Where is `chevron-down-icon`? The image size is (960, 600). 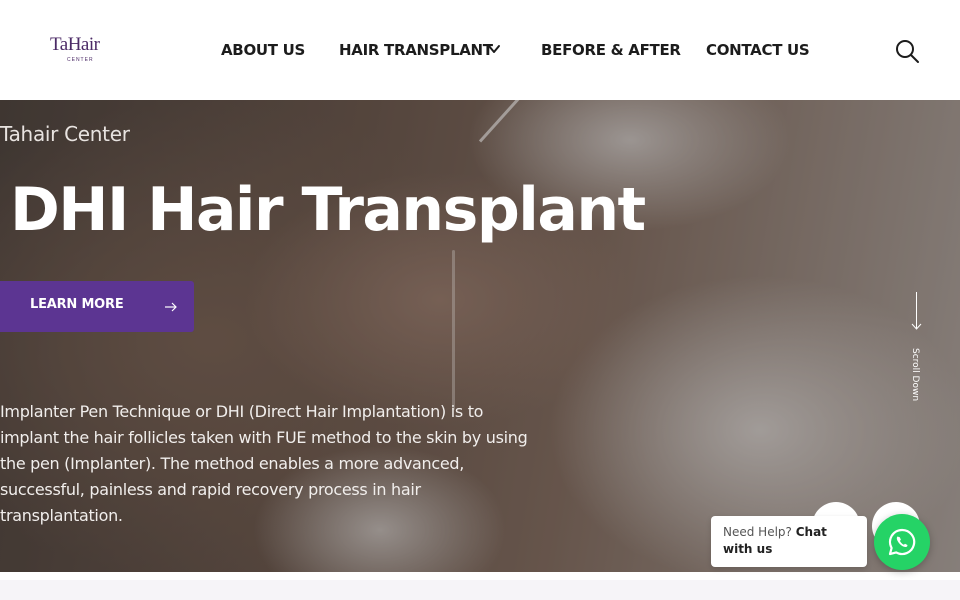 chevron-down-icon is located at coordinates (494, 49).